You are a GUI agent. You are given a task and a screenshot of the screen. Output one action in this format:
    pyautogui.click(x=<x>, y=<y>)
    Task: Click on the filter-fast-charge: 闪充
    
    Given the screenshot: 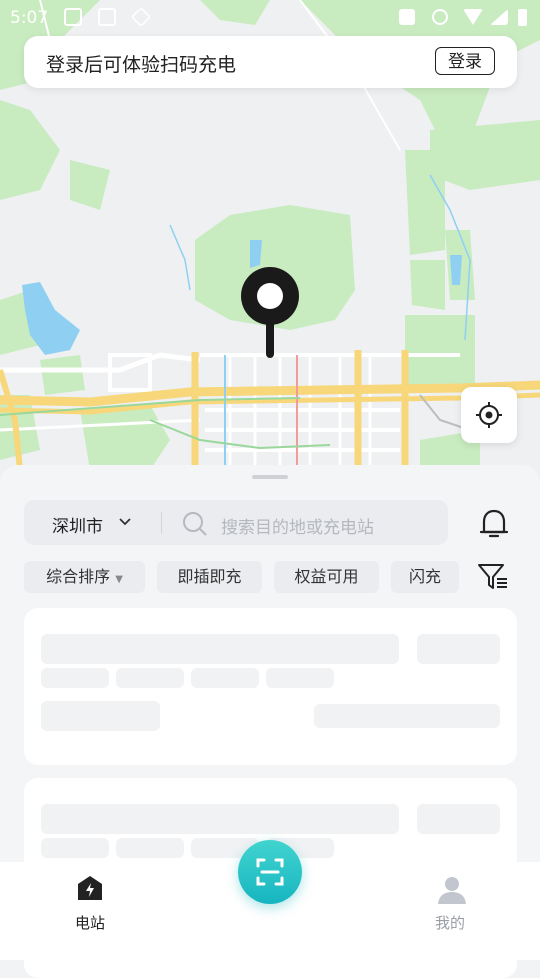 What is the action you would take?
    pyautogui.click(x=425, y=577)
    